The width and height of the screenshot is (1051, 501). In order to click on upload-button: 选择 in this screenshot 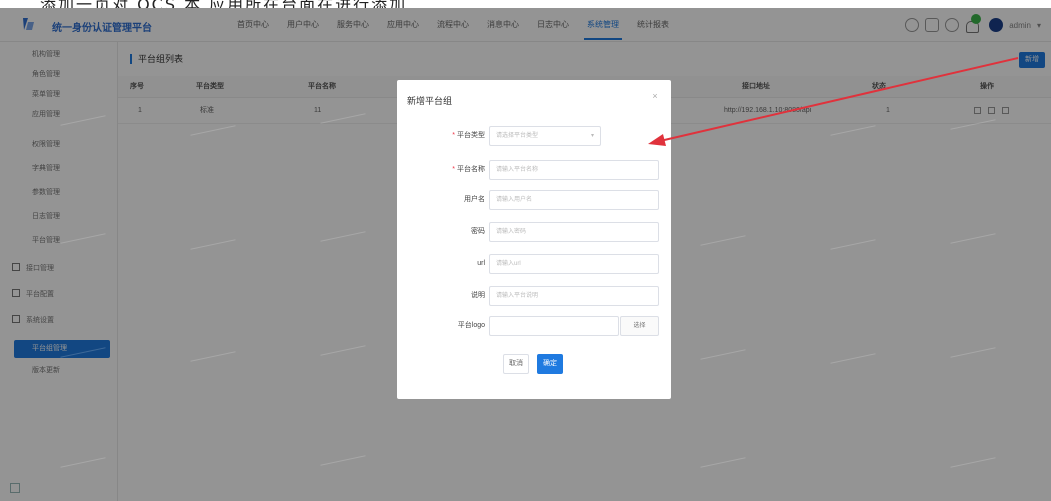, I will do `click(639, 326)`.